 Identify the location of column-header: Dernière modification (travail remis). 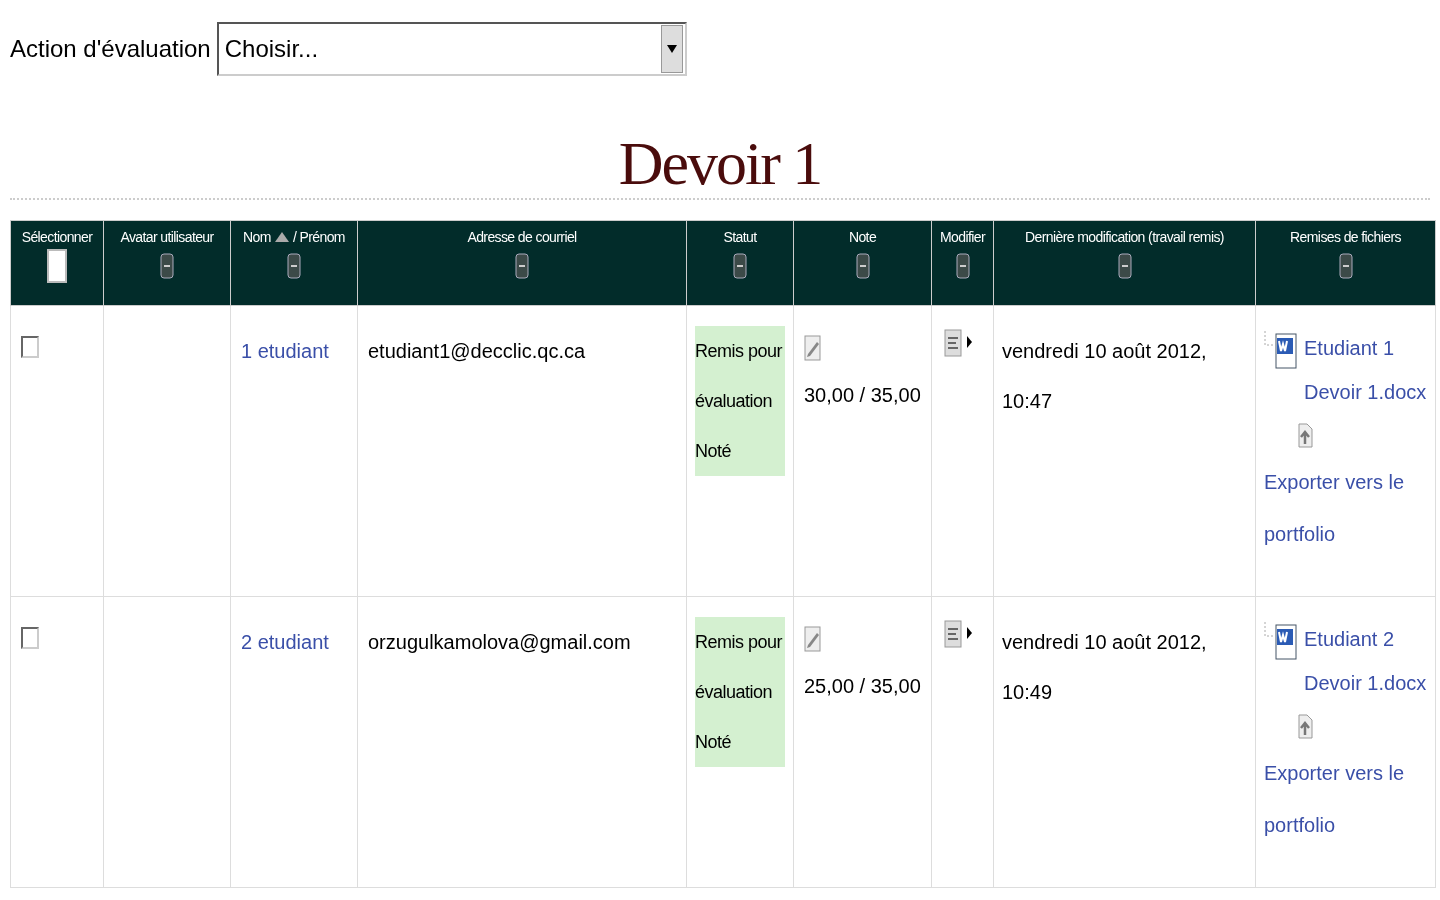
(1124, 237).